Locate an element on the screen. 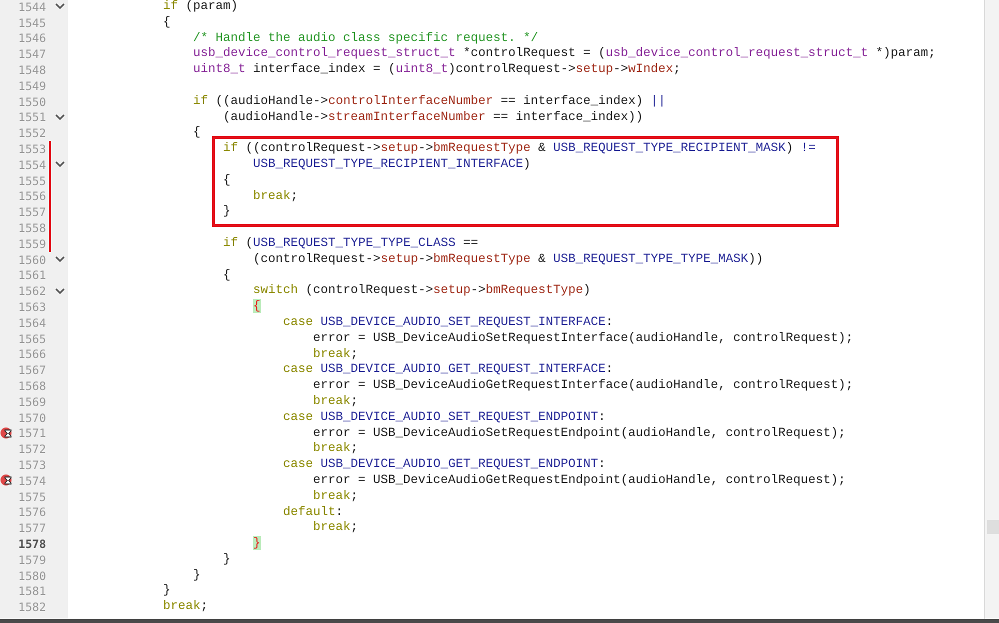  line-number: 1566 is located at coordinates (31, 354).